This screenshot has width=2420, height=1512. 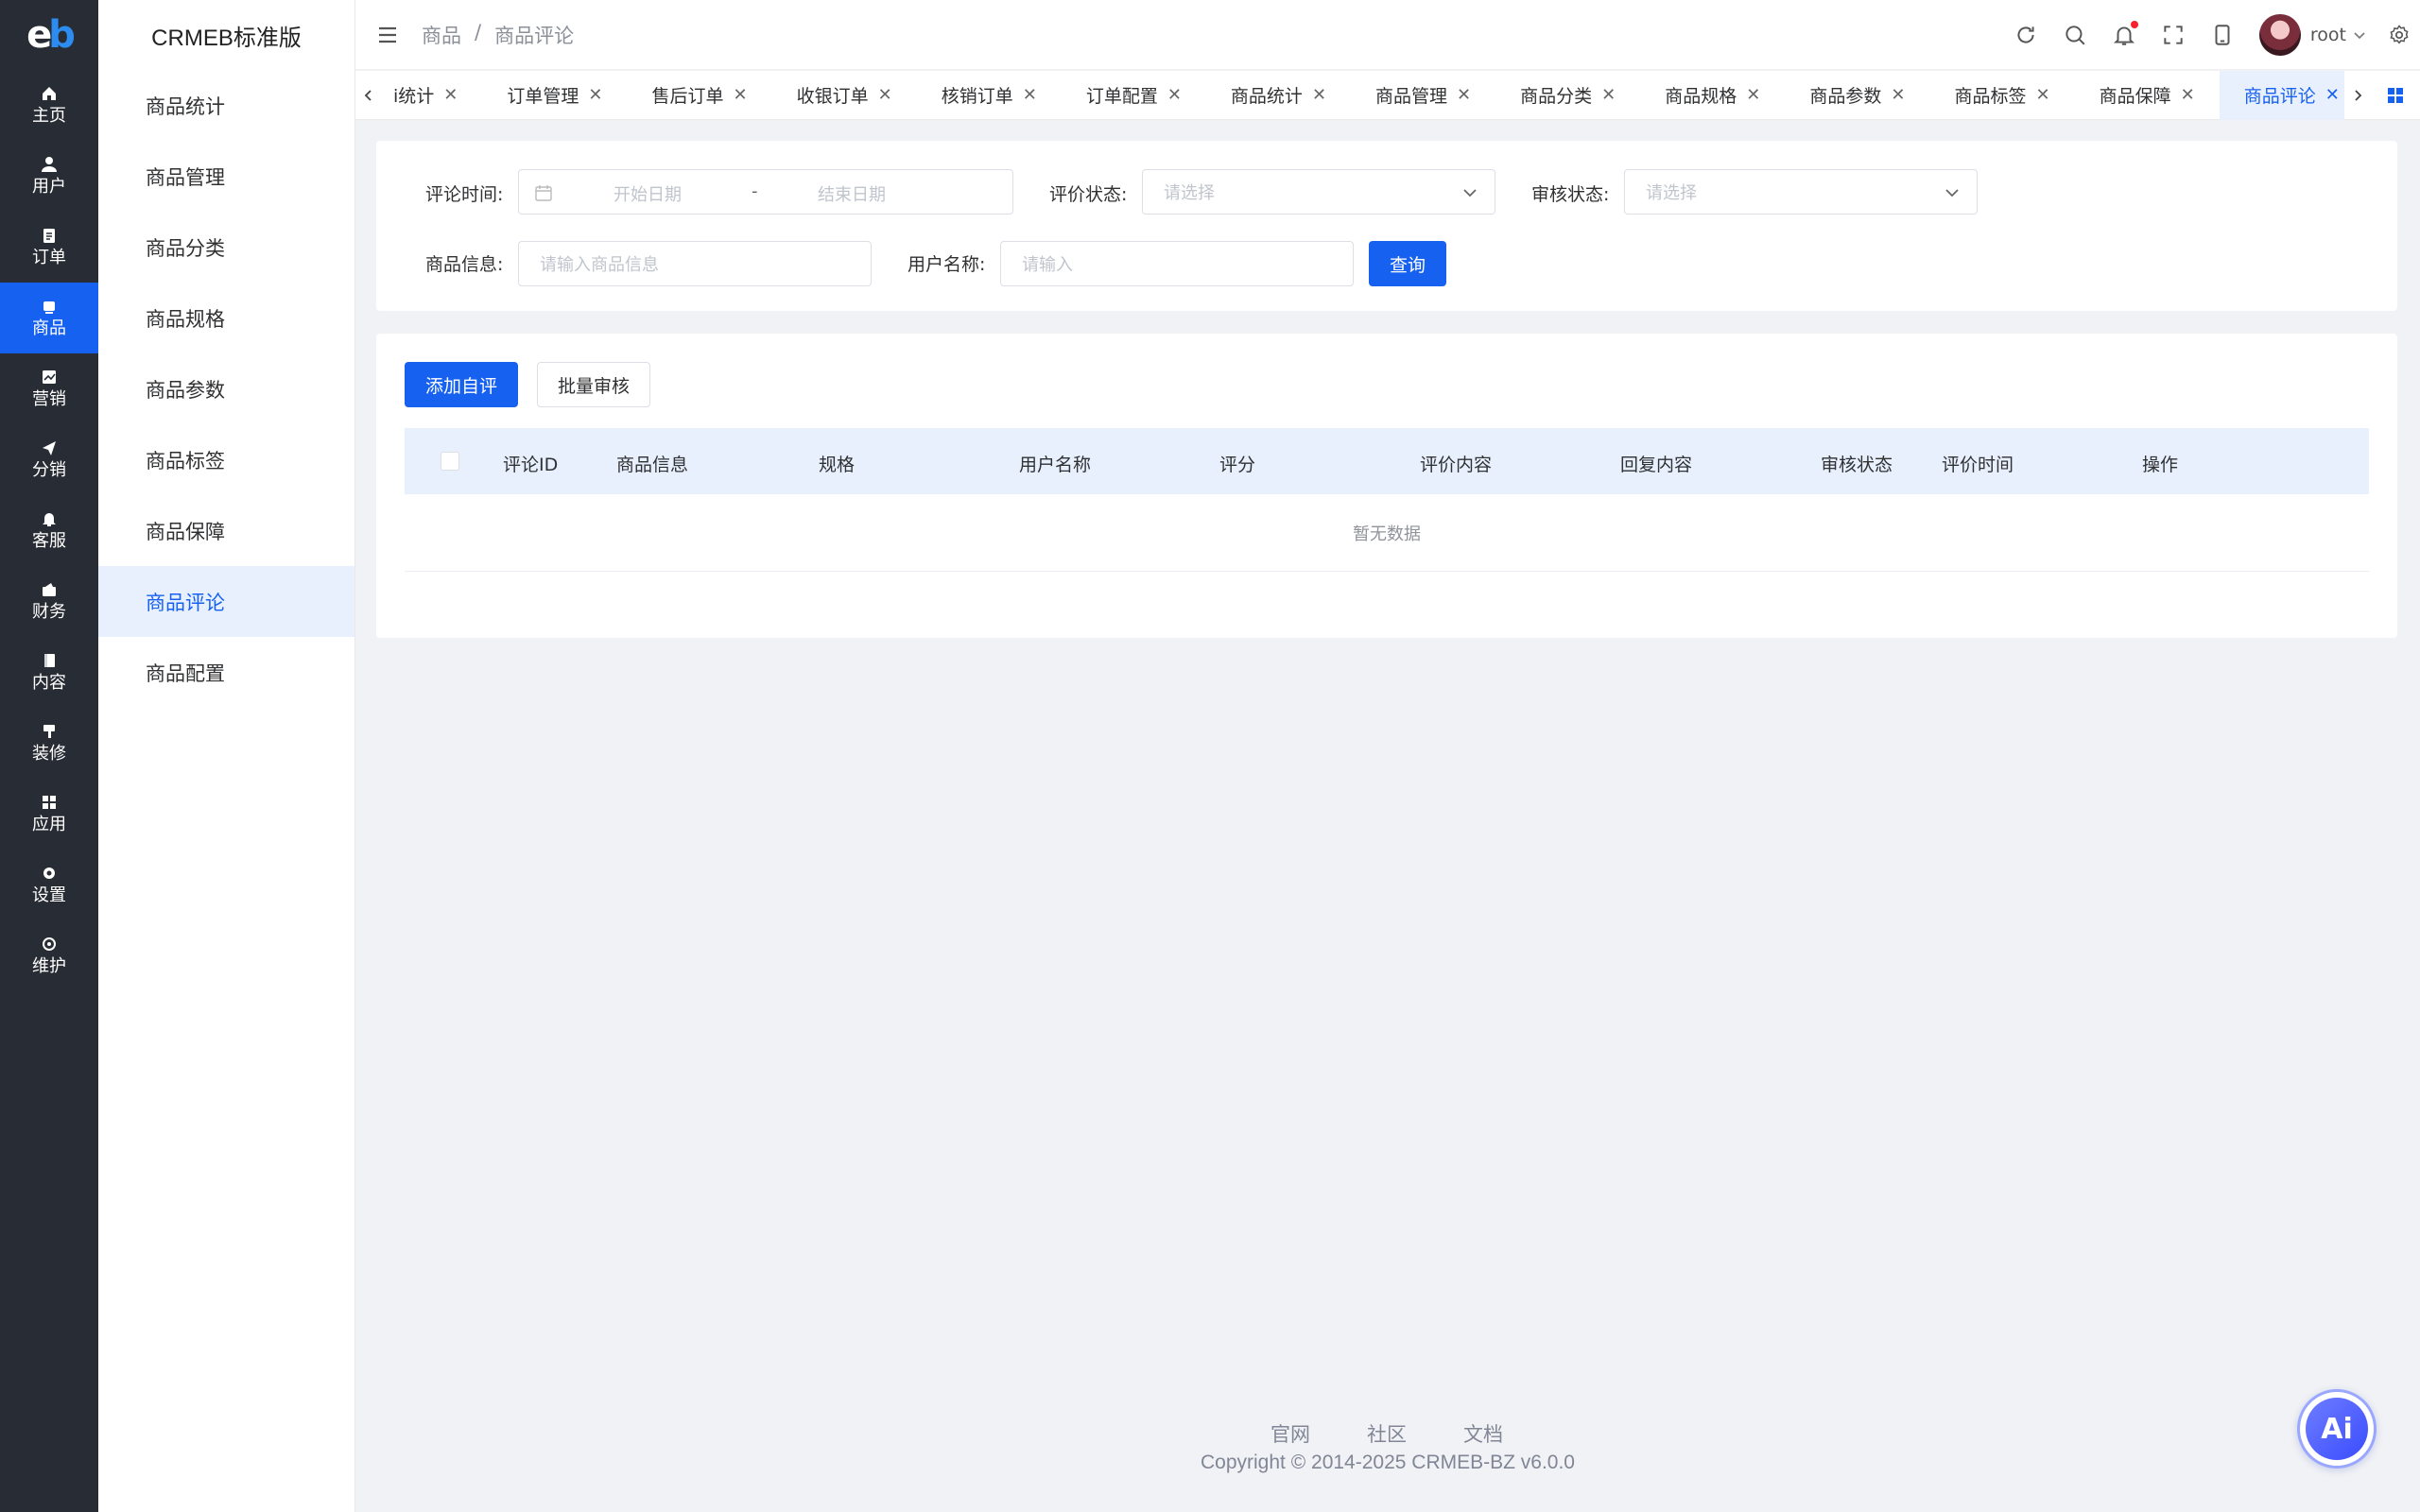 I want to click on col-reply-content: 回复内容, so click(x=1656, y=465).